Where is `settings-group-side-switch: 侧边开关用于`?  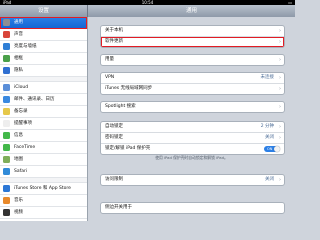
settings-group-side-switch: 侧边开关用于 is located at coordinates (192, 208).